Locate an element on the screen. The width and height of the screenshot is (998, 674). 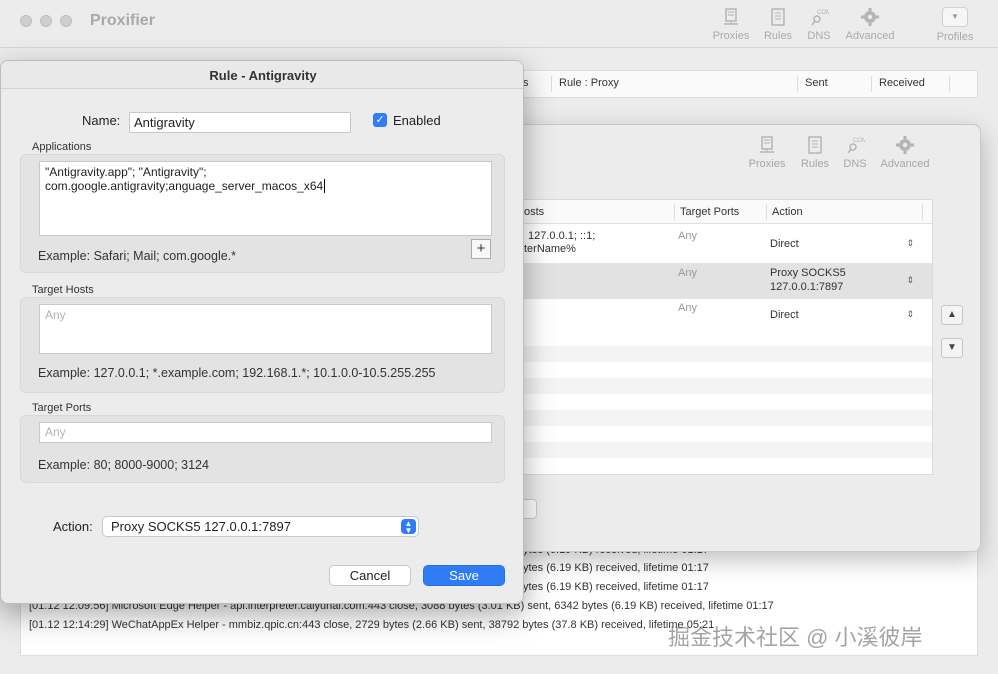
close-window-button is located at coordinates (26, 21).